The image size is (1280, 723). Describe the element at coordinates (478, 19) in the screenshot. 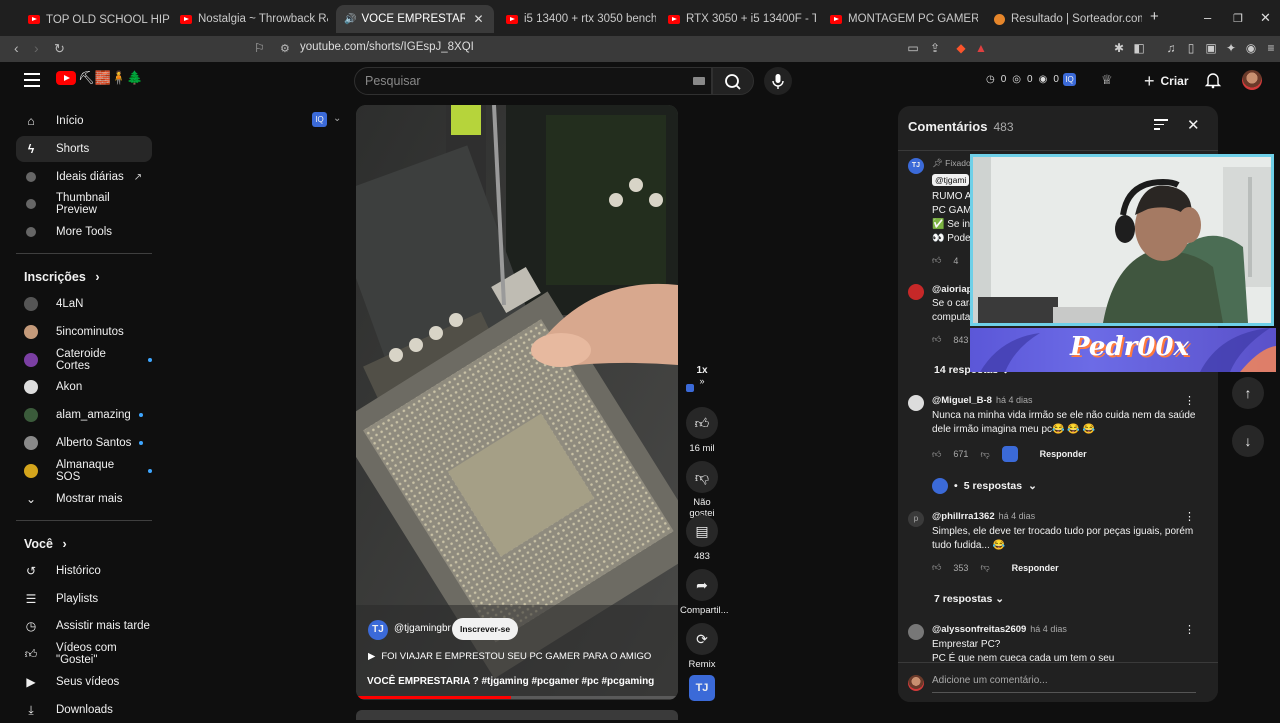

I see `close-tab-icon: ✕` at that location.